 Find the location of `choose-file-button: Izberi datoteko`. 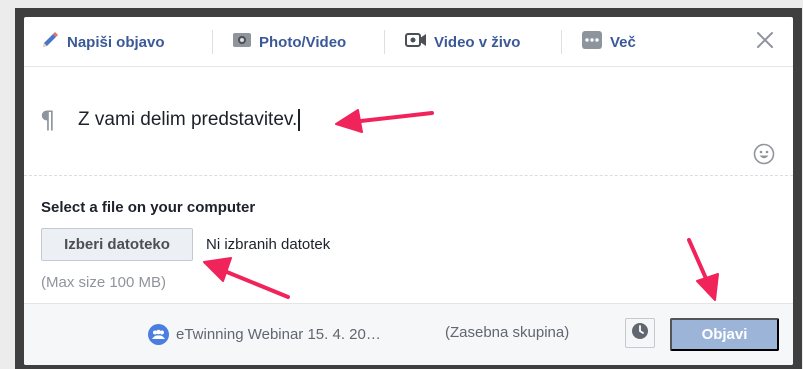

choose-file-button: Izberi datoteko is located at coordinates (117, 244).